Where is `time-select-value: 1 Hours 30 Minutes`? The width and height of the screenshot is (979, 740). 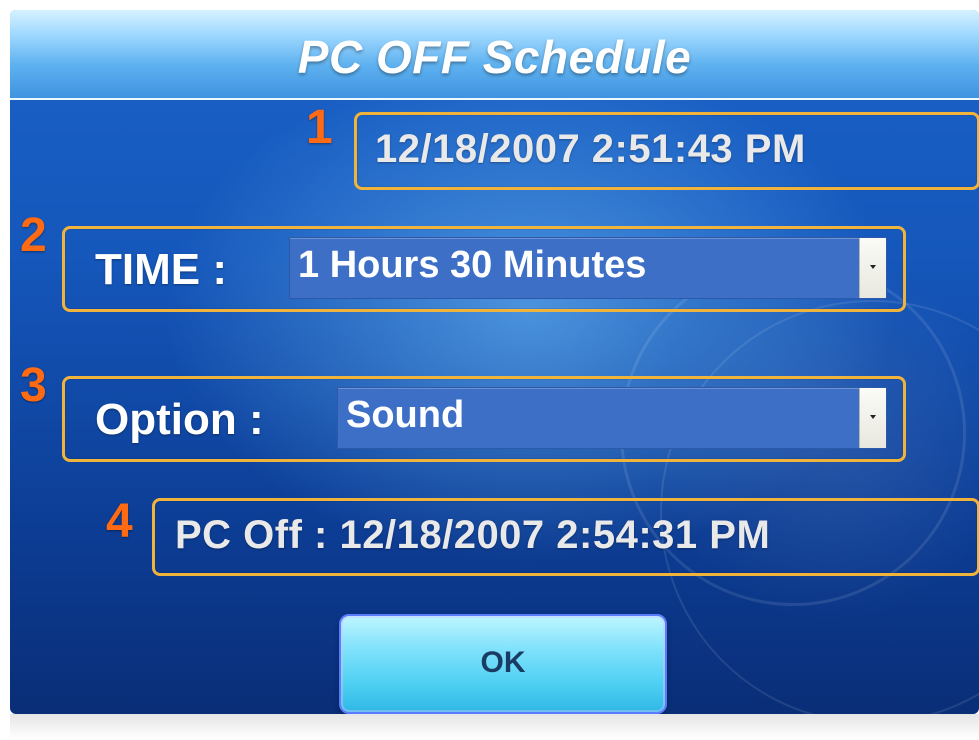
time-select-value: 1 Hours 30 Minutes is located at coordinates (472, 265).